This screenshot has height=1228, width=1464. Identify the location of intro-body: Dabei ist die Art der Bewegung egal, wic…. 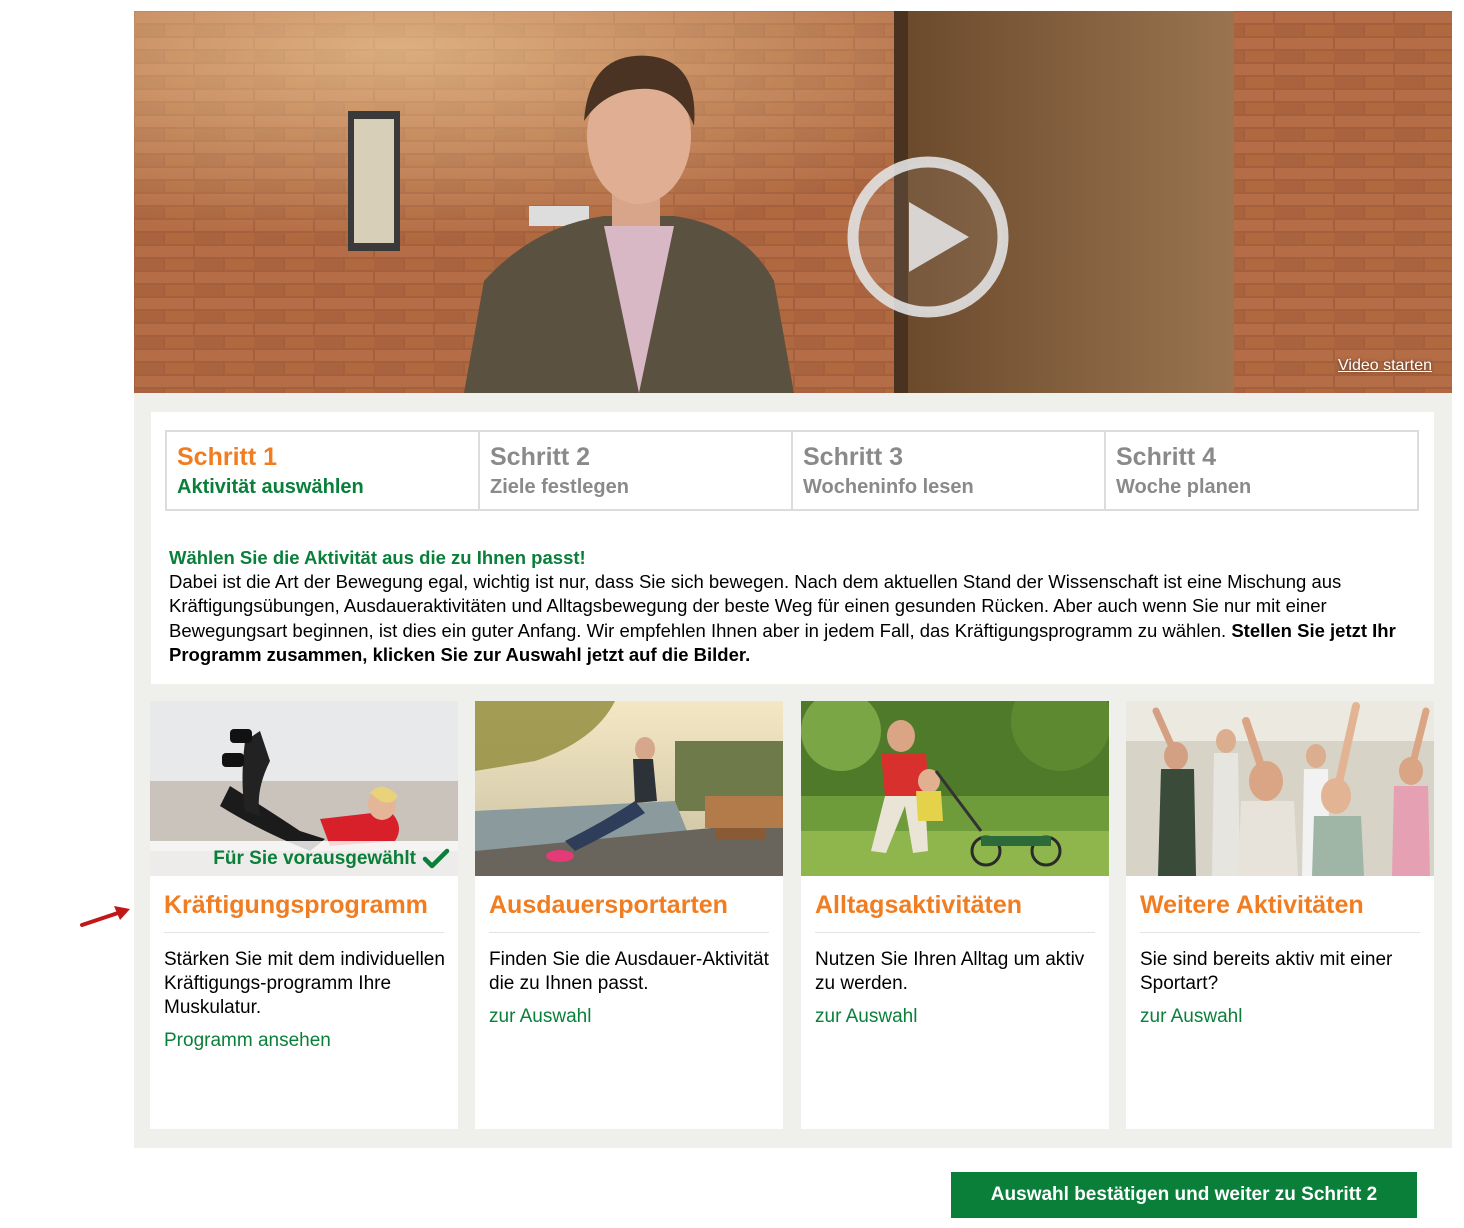
(755, 606).